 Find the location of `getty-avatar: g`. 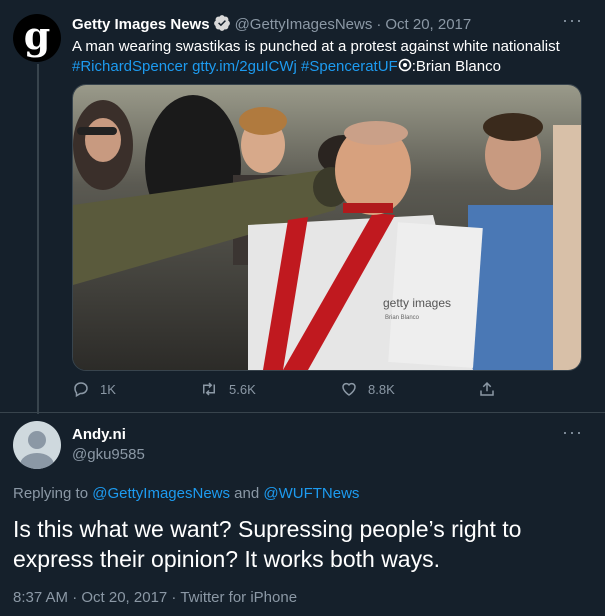

getty-avatar: g is located at coordinates (37, 38).